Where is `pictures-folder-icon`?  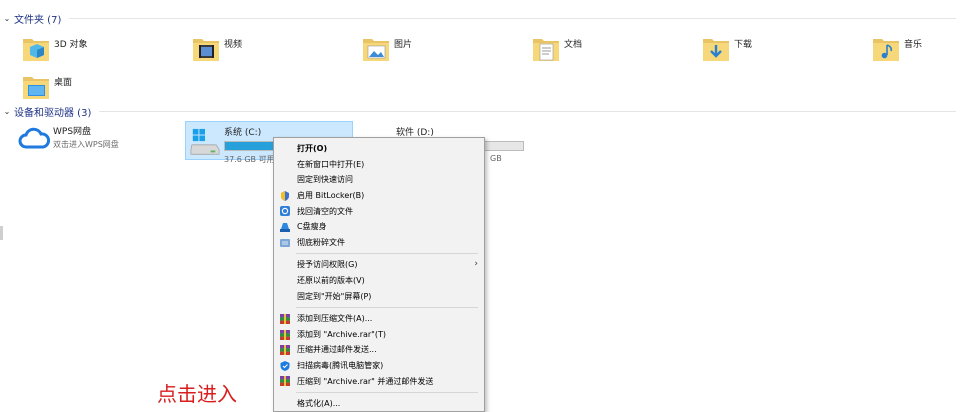
pictures-folder-icon is located at coordinates (376, 50).